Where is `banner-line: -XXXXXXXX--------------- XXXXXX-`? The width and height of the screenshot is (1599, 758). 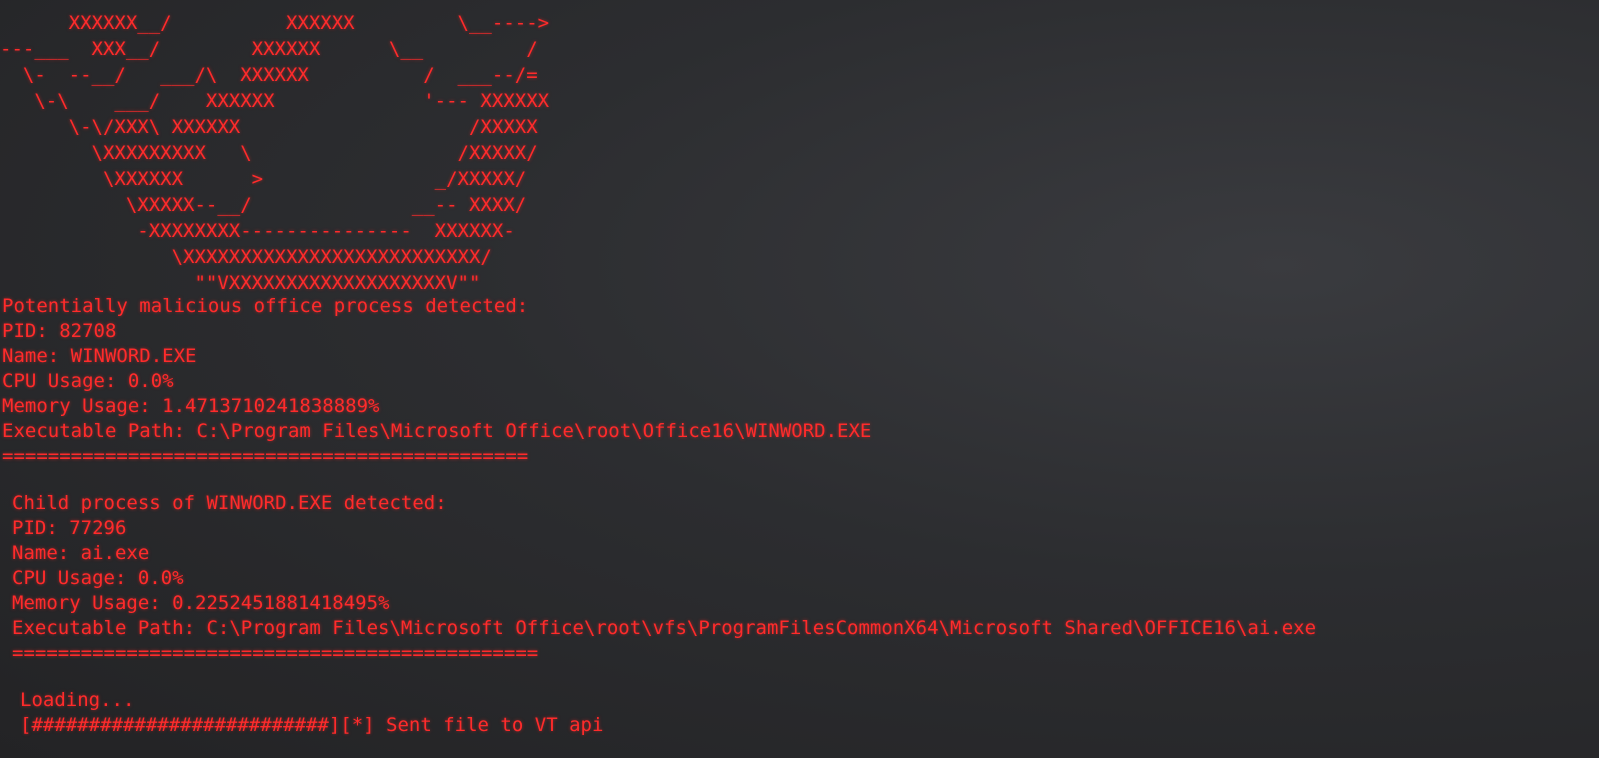
banner-line: -XXXXXXXX--------------- XXXXXX- is located at coordinates (257, 231).